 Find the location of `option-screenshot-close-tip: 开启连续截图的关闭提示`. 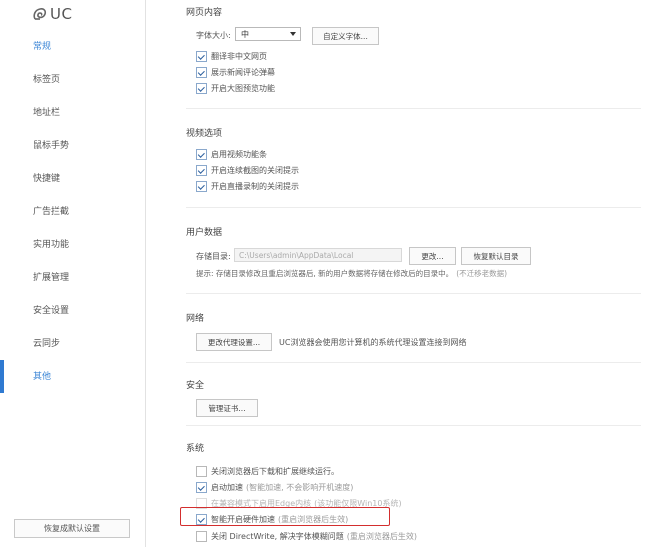

option-screenshot-close-tip: 开启连续截图的关闭提示 is located at coordinates (247, 170).